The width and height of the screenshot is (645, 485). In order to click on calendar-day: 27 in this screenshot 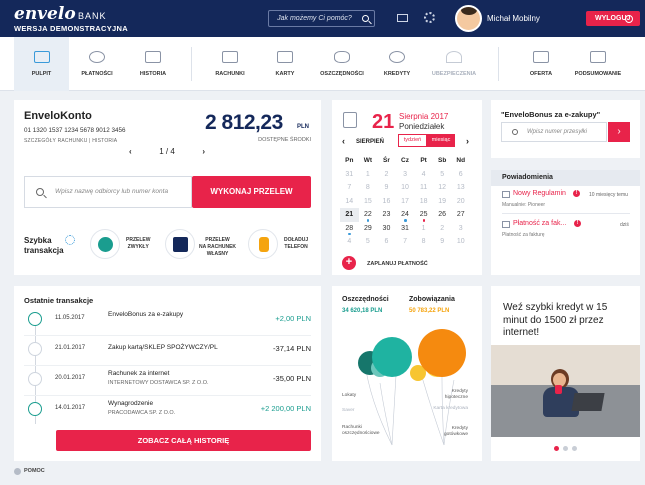, I will do `click(460, 215)`.